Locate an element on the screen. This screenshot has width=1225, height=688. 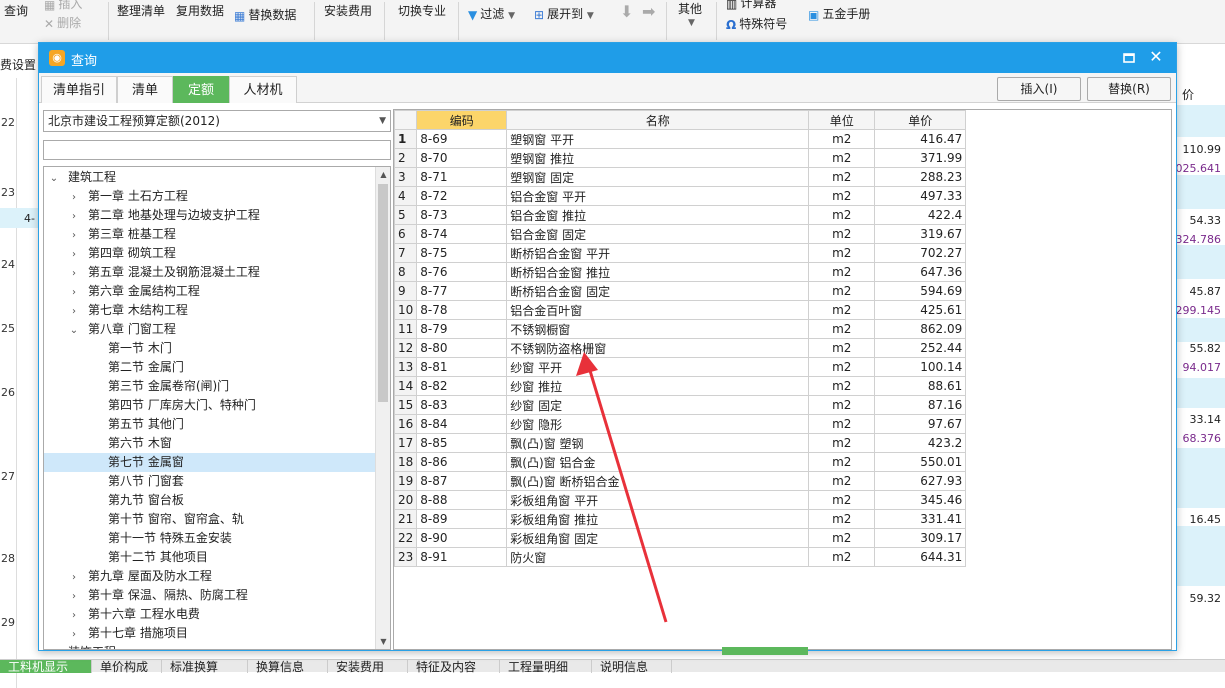
table-row: 16 8-84 纱窗 隐形 m2 97.67 is located at coordinates (680, 424).